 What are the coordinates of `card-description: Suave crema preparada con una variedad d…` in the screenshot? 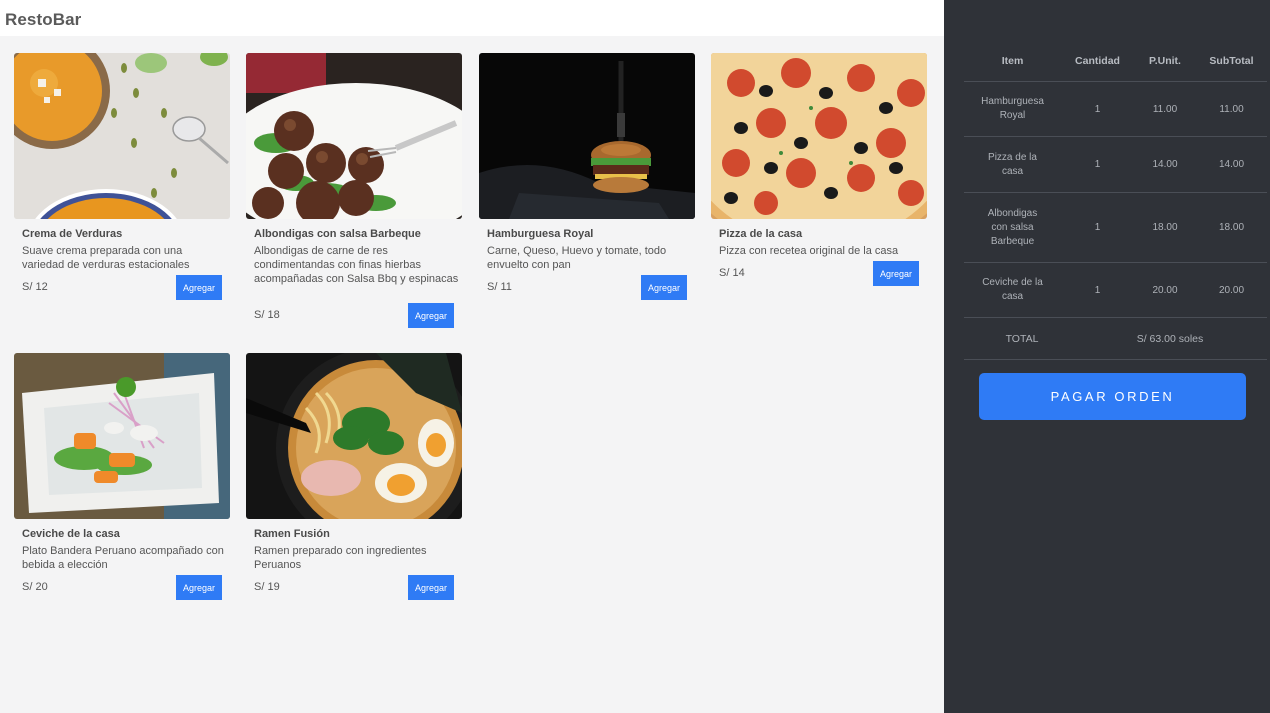 It's located at (106, 258).